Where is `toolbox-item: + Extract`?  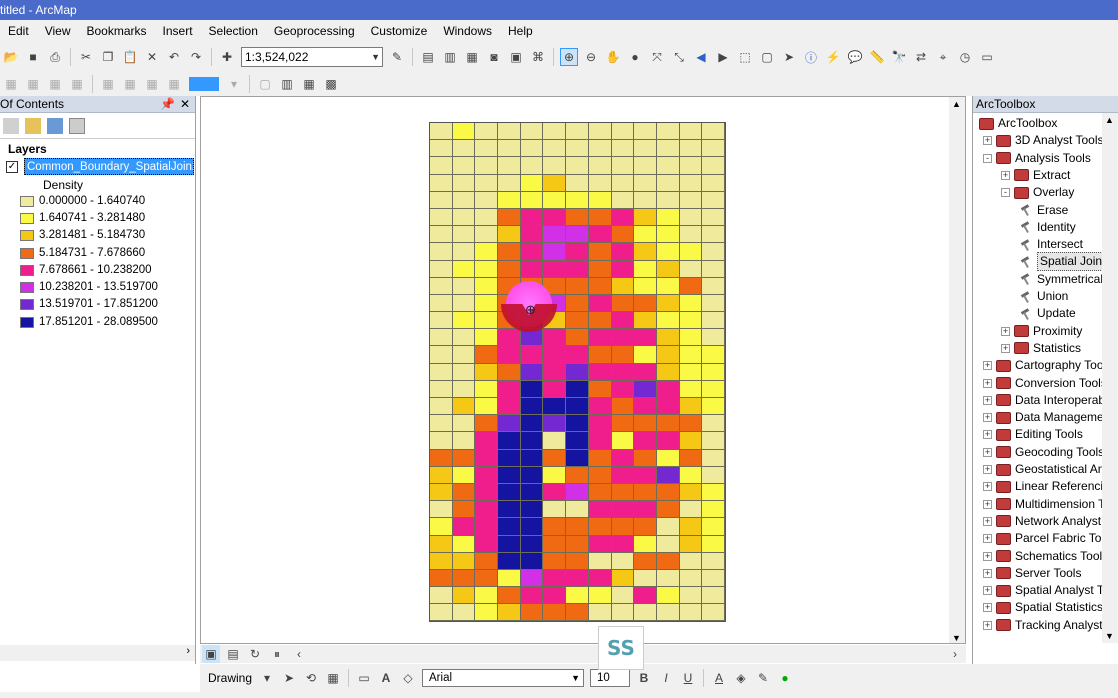
toolbox-item: + Extract is located at coordinates (1035, 175).